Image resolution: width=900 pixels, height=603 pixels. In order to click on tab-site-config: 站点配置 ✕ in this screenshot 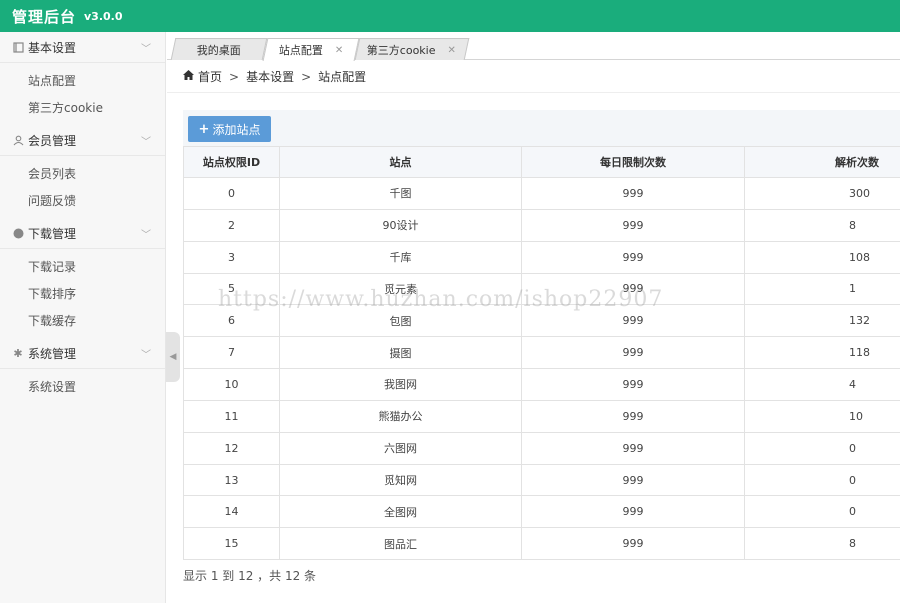, I will do `click(311, 49)`.